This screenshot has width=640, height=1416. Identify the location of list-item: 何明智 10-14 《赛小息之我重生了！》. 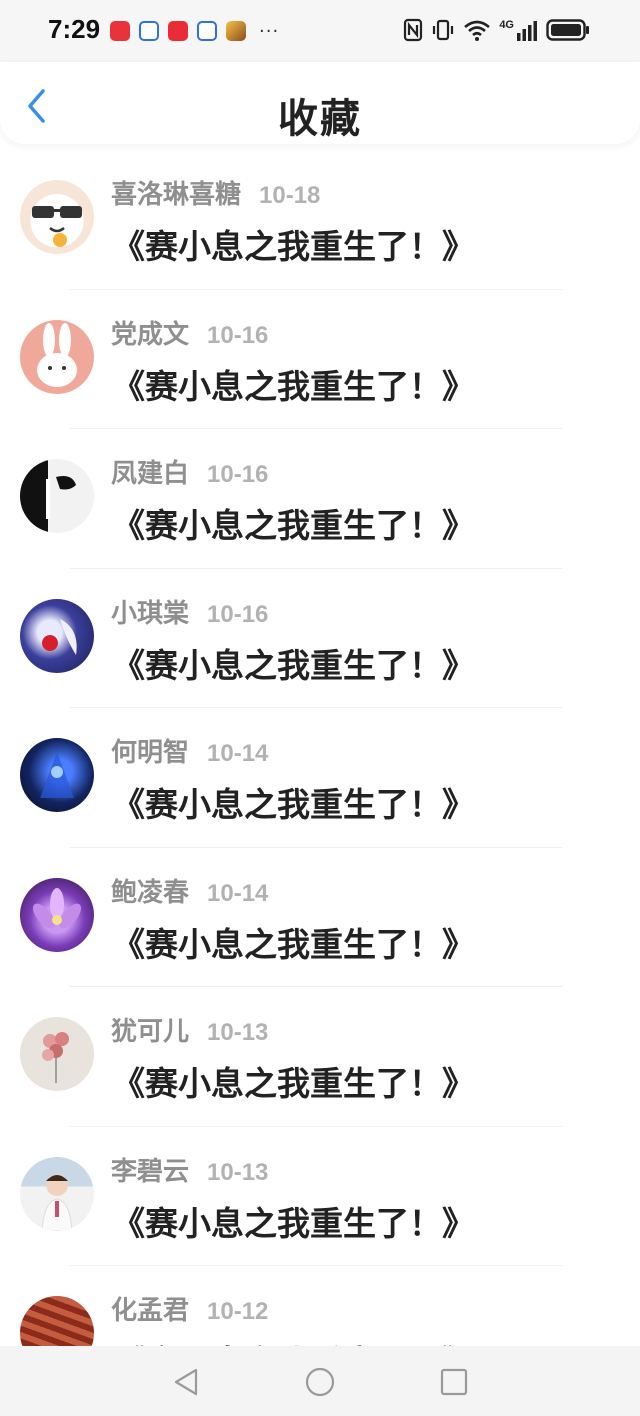
(320, 778).